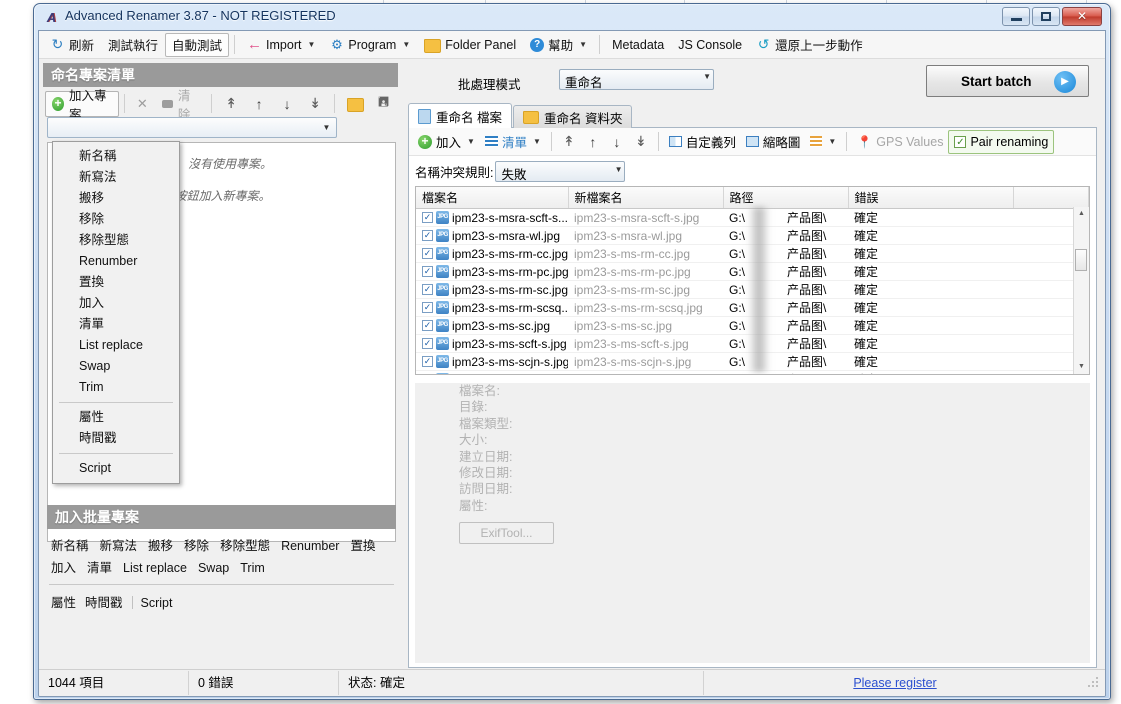  What do you see at coordinates (119, 546) in the screenshot?
I see `addbatch-new-case: 新寫法` at bounding box center [119, 546].